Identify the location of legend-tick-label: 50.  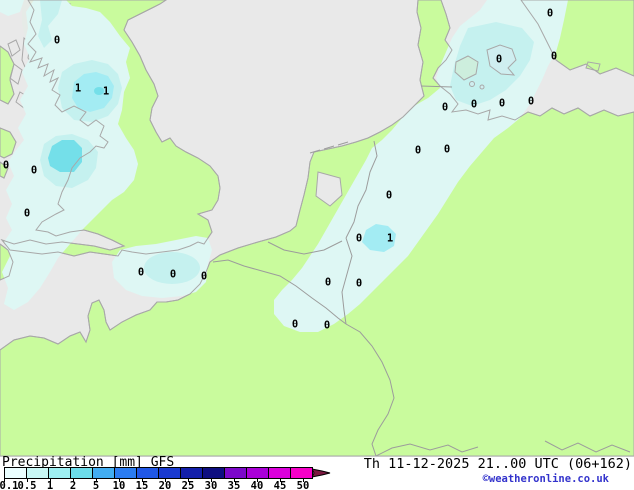
(303, 485).